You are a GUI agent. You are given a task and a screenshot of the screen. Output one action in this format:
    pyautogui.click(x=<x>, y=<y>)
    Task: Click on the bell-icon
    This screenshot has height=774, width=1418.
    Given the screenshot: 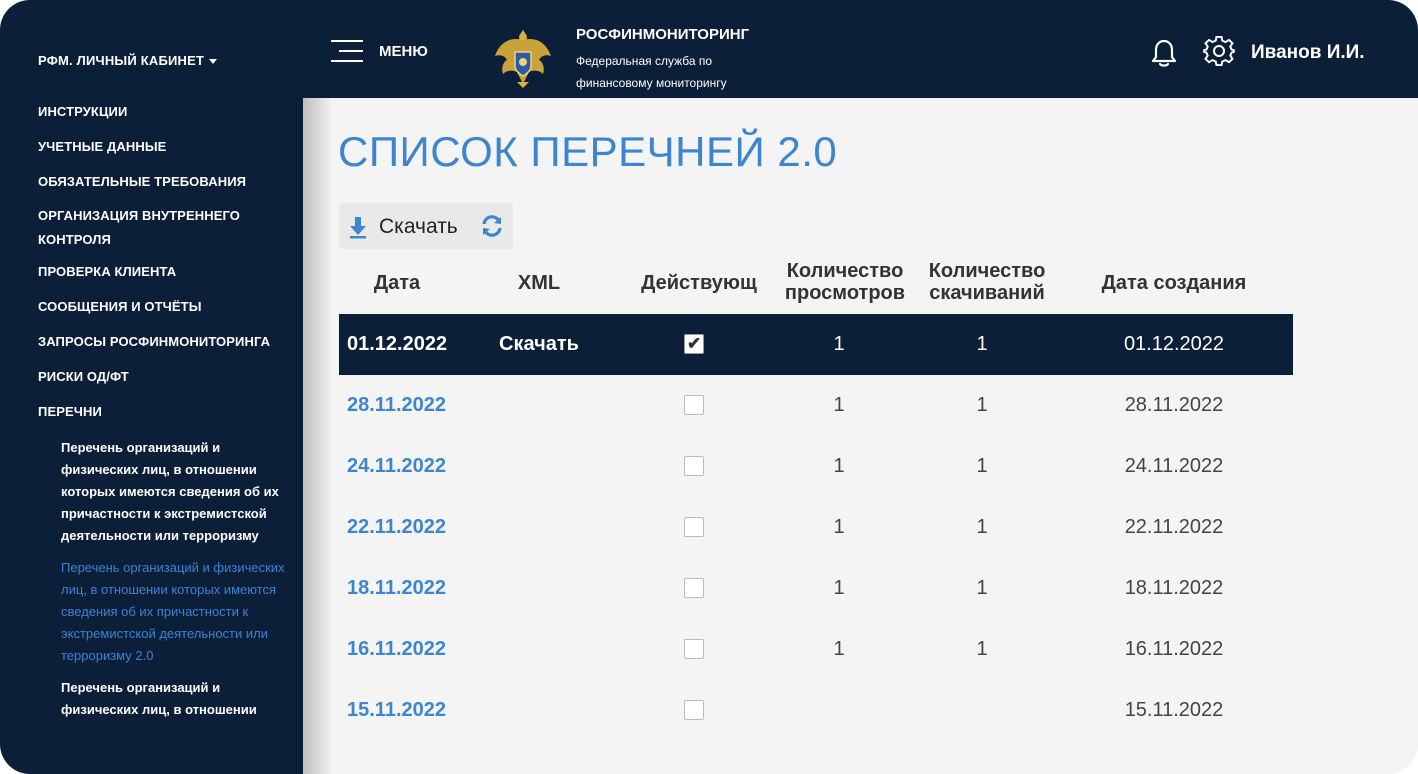 What is the action you would take?
    pyautogui.click(x=1164, y=53)
    